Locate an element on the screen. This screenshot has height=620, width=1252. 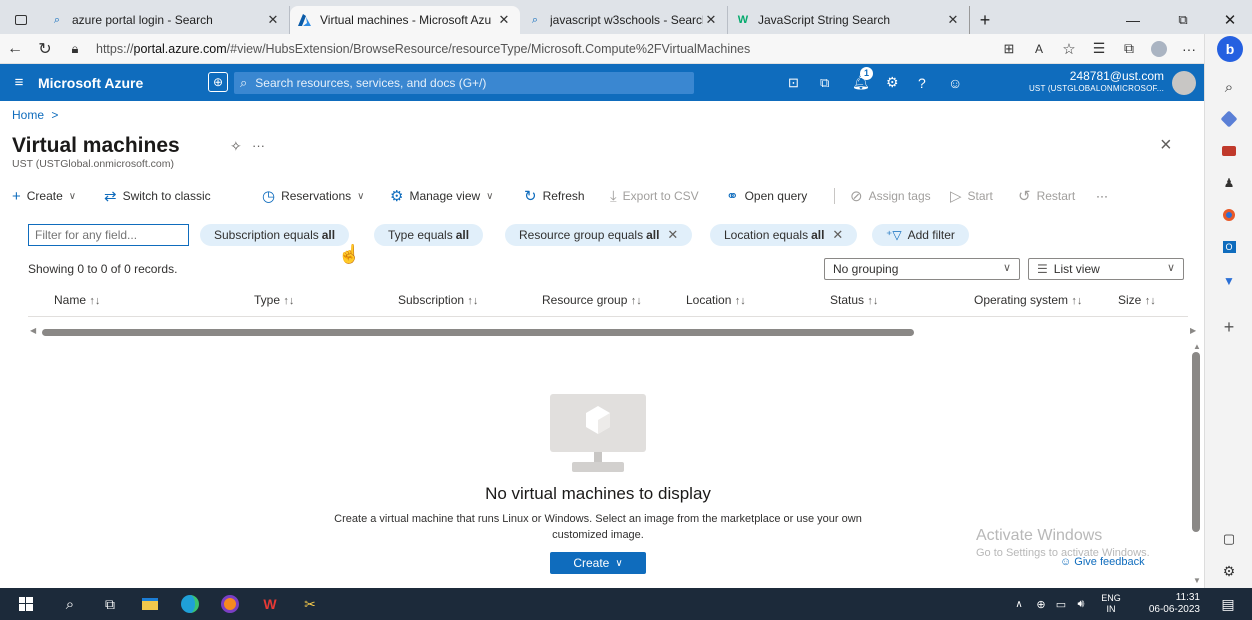
hamburger-menu-icon: ≡ is located at coordinates (19, 82).